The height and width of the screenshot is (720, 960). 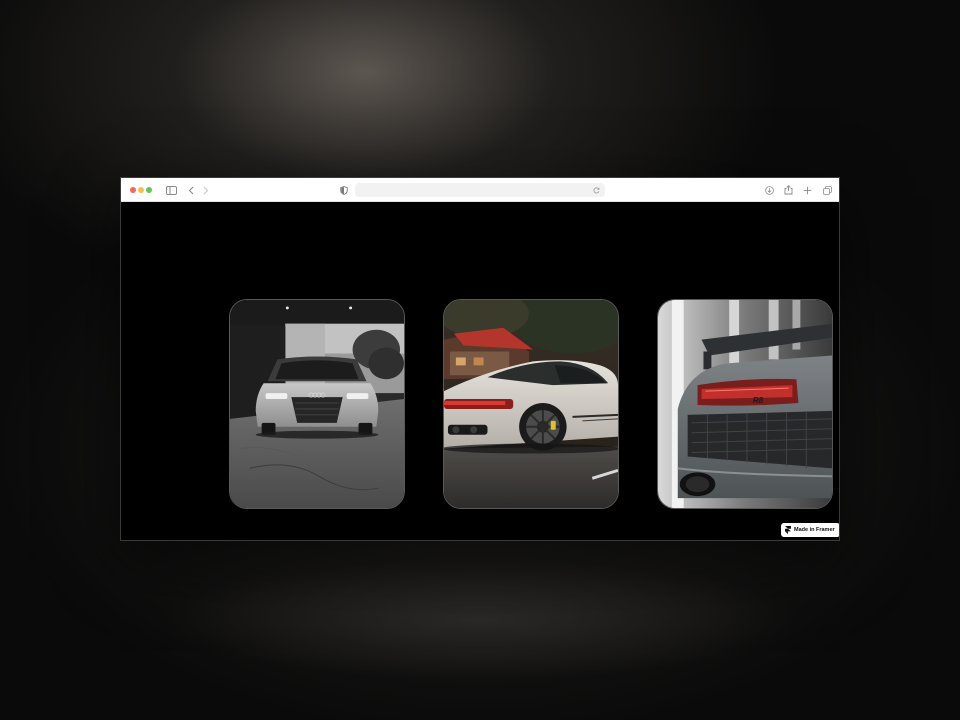 What do you see at coordinates (814, 530) in the screenshot?
I see `badge-label: Made in Framer` at bounding box center [814, 530].